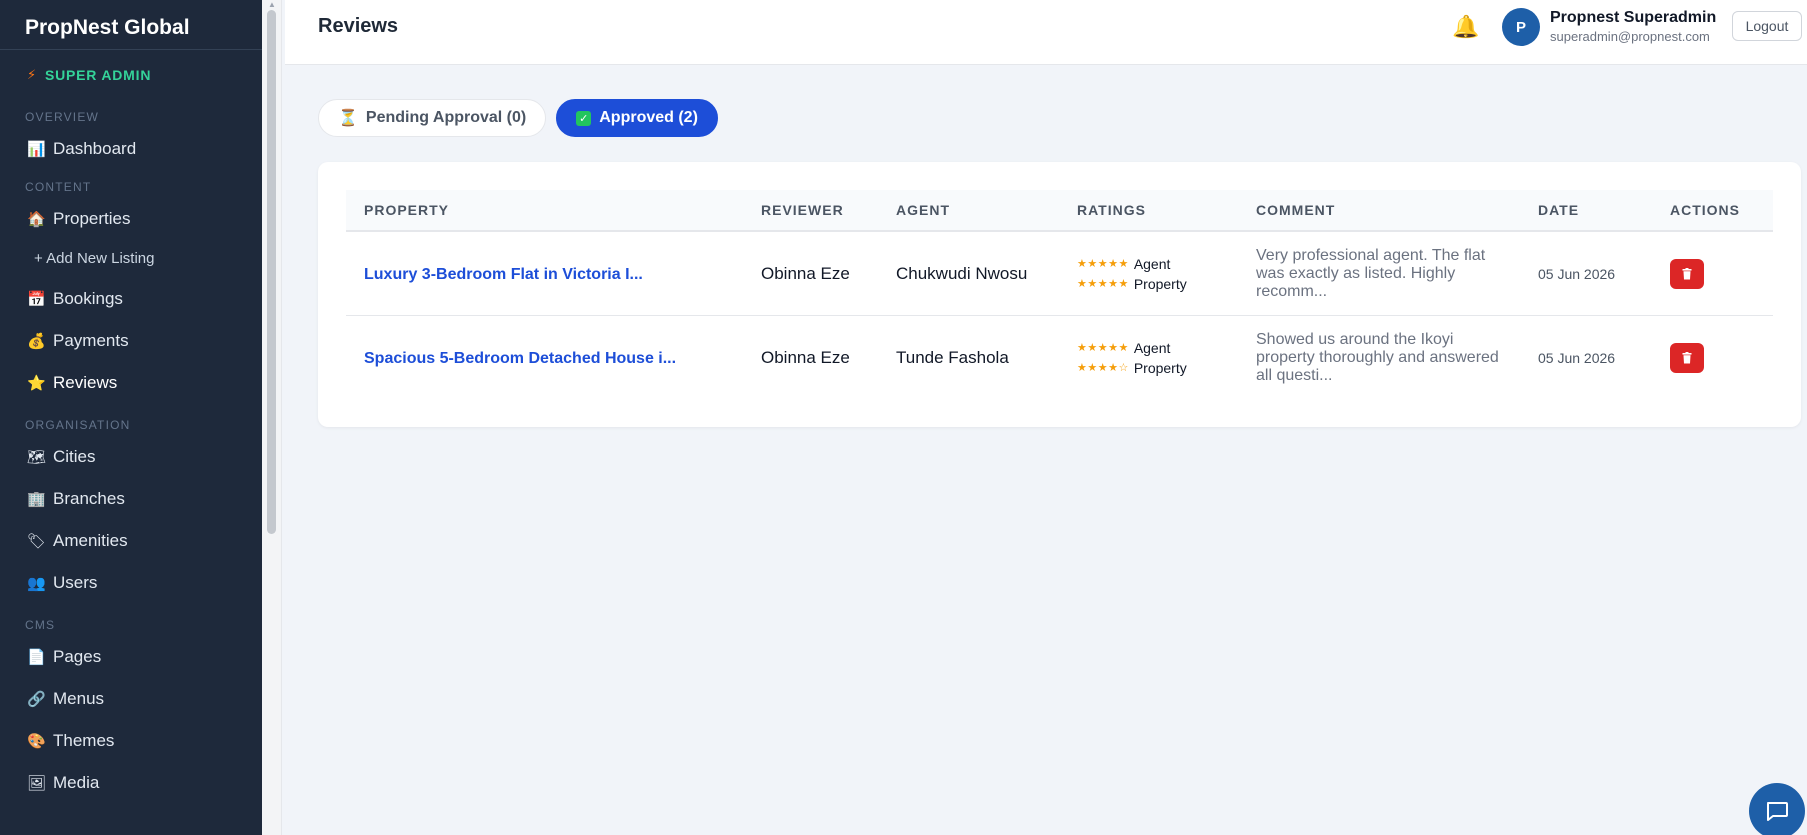  I want to click on column-header-comment: COMMENT, so click(1379, 210).